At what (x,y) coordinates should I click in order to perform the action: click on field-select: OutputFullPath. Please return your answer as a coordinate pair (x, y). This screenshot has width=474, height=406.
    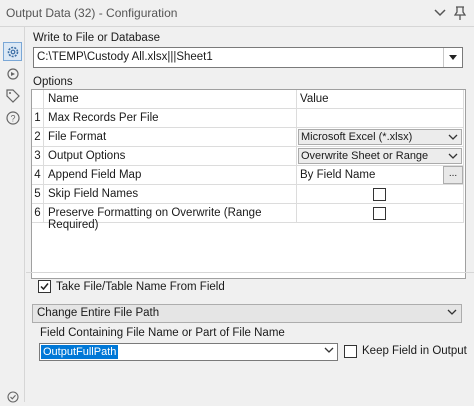
    Looking at the image, I should click on (188, 352).